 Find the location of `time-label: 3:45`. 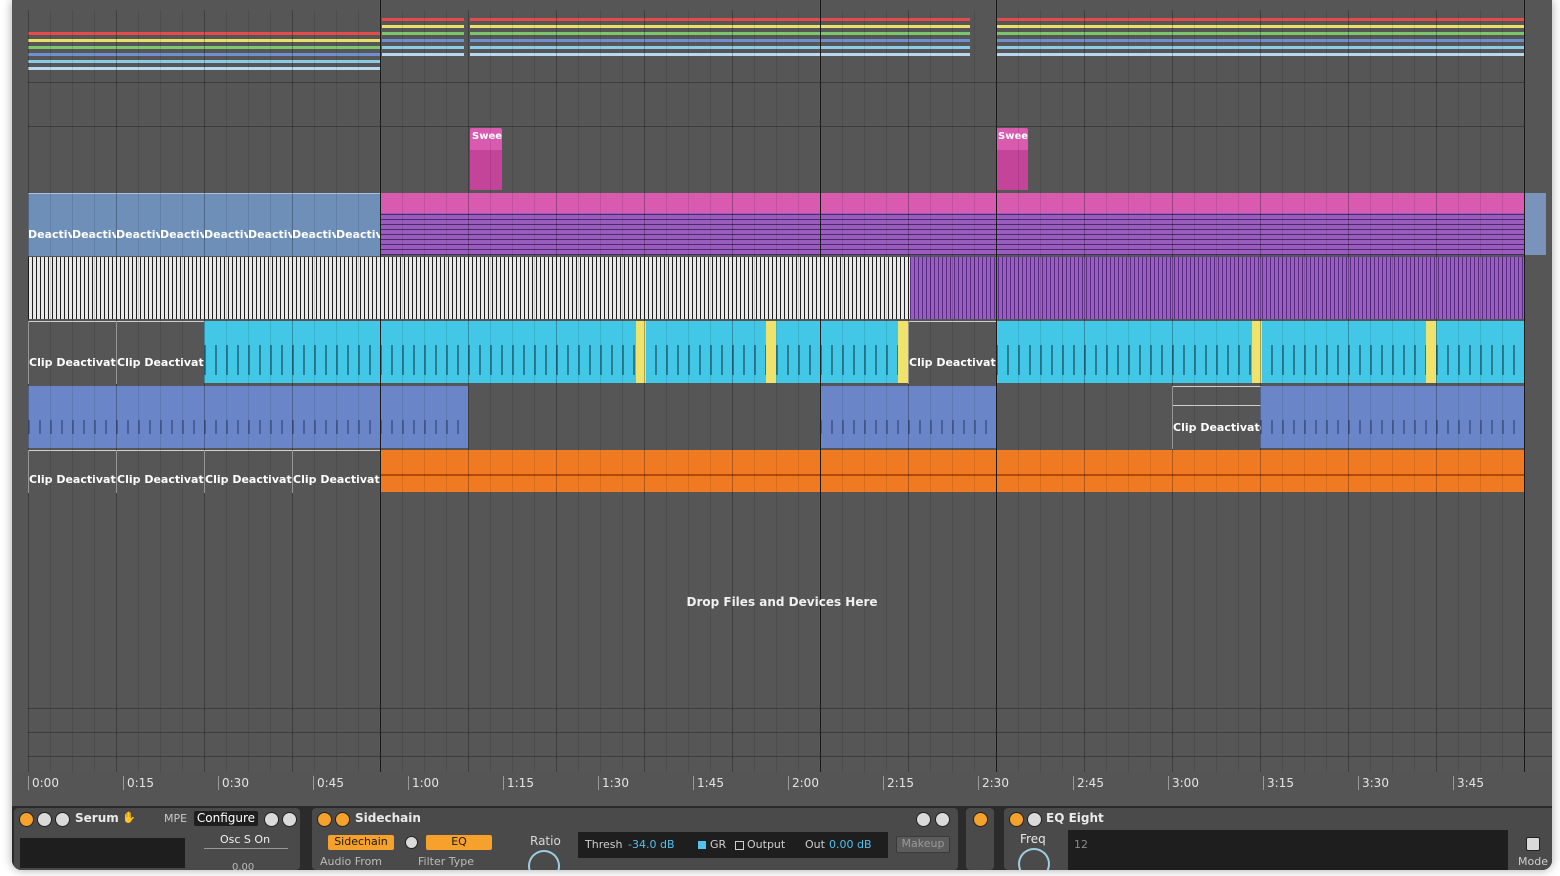

time-label: 3:45 is located at coordinates (1468, 783).